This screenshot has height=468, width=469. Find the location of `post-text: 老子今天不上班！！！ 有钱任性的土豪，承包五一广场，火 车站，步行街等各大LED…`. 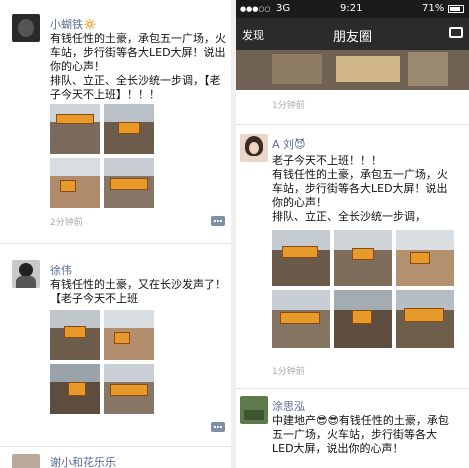

post-text: 老子今天不上班！！！ 有钱任性的土豪，承包五一广场，火 车站，步行街等各大LED… is located at coordinates (360, 189).